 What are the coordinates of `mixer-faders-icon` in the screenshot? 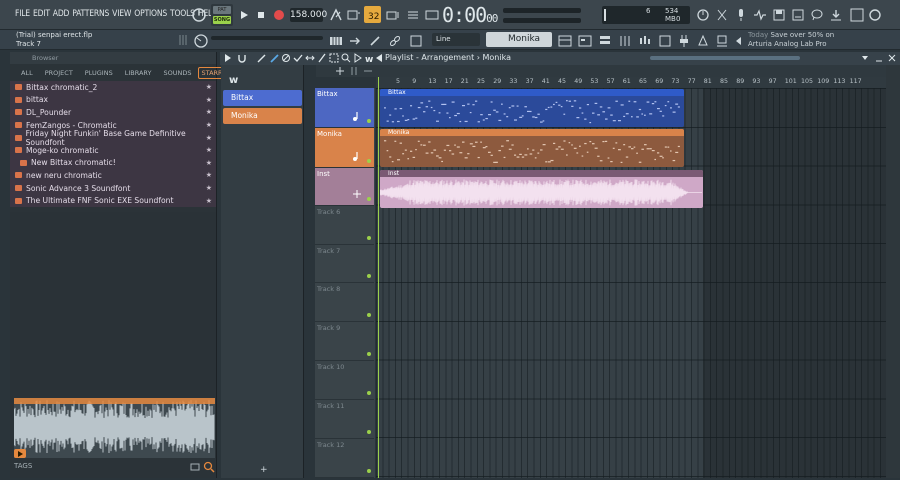 It's located at (644, 40).